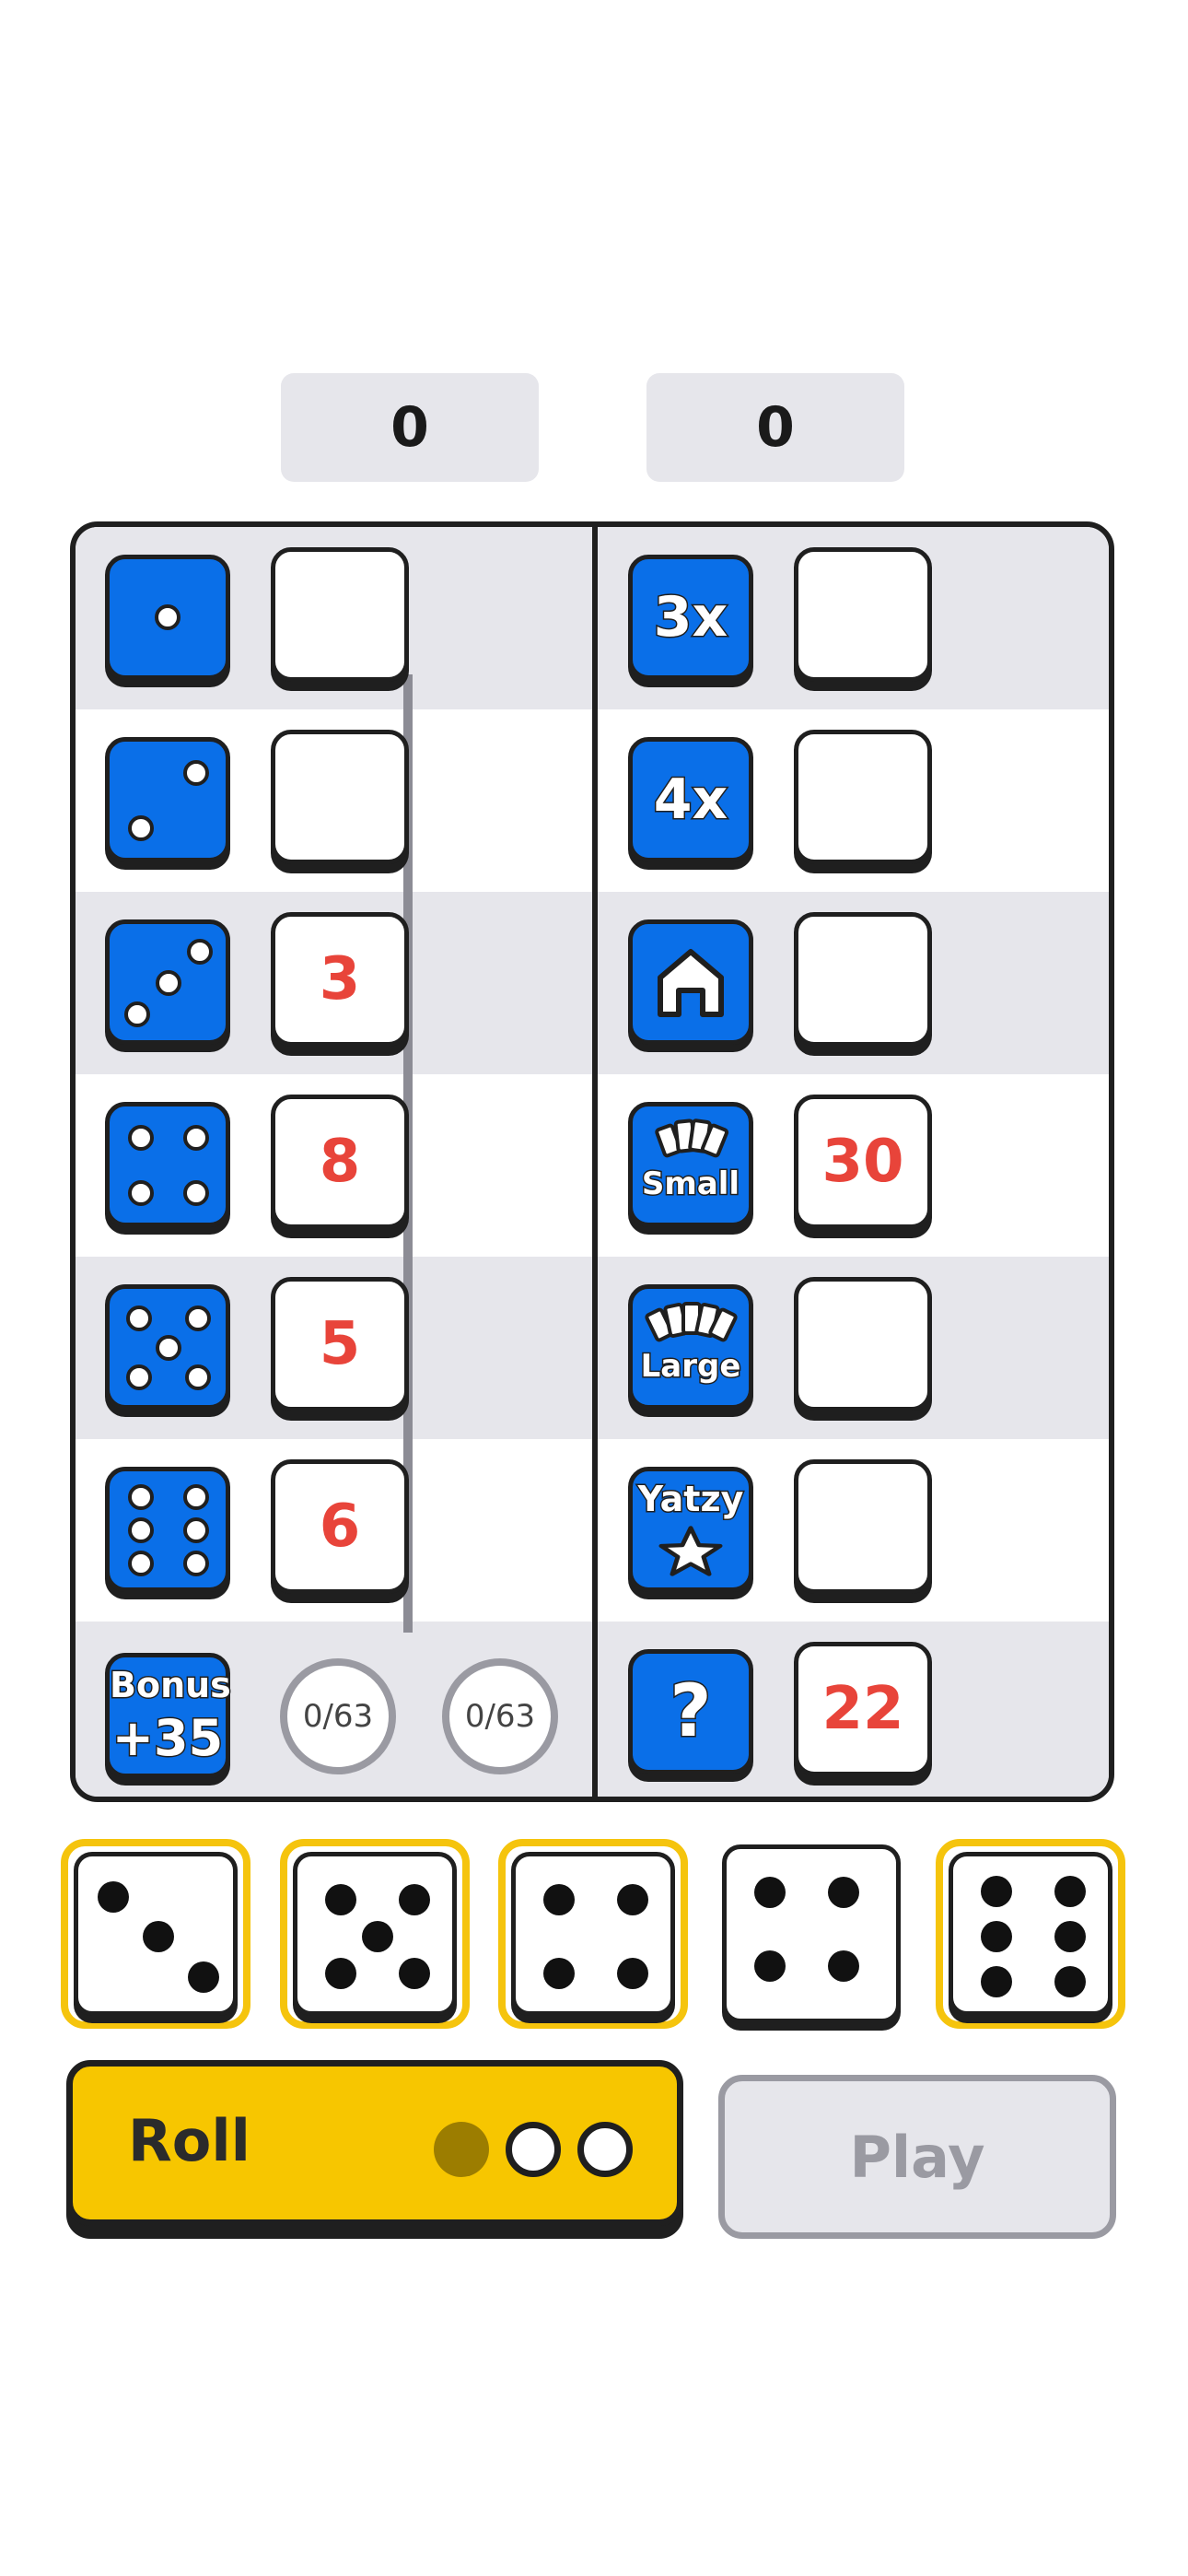 This screenshot has width=1188, height=2576. I want to click on three-of-a-kind-category-icon: 3x, so click(690, 617).